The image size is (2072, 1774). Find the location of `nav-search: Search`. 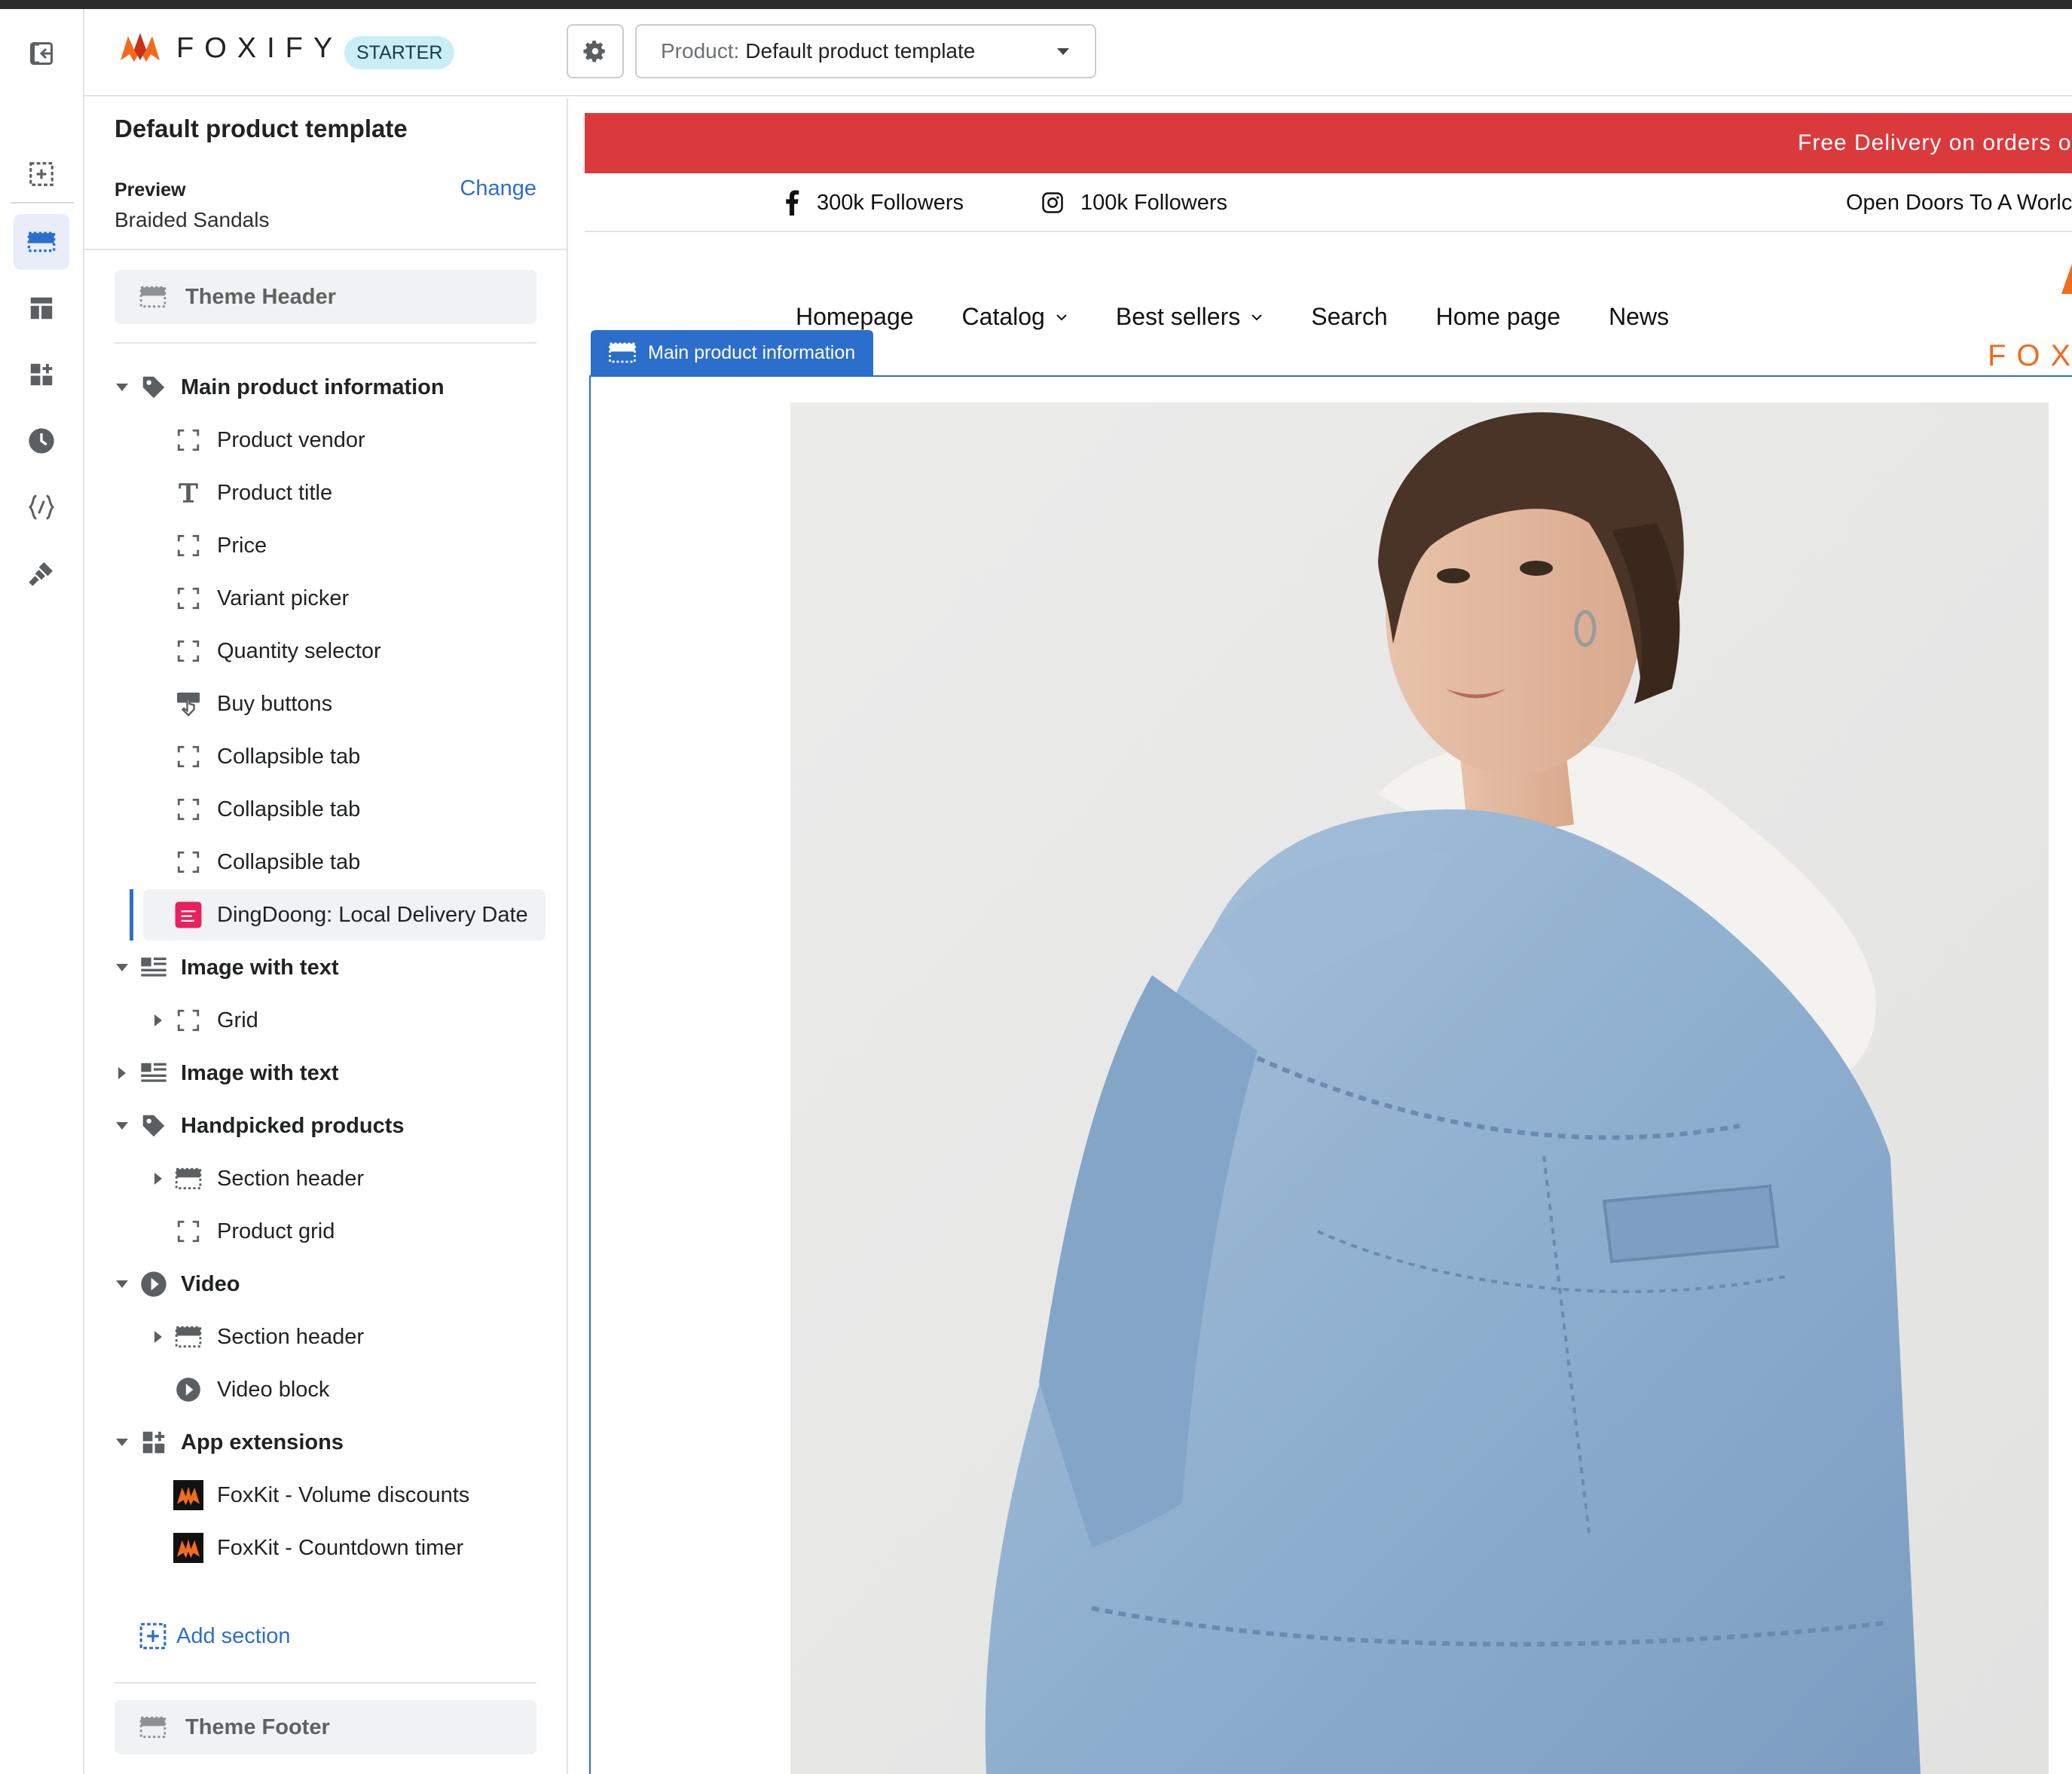

nav-search: Search is located at coordinates (1349, 317).